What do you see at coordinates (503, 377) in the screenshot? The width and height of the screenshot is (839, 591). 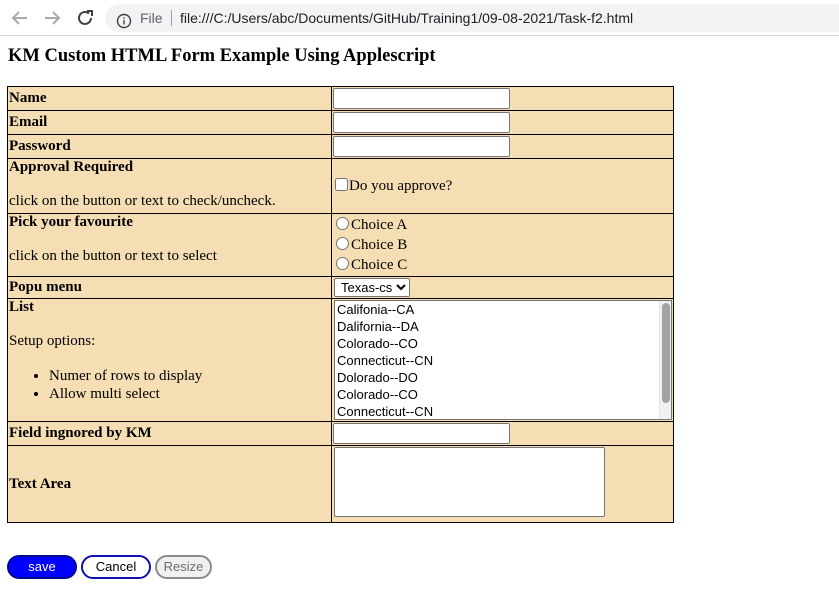 I see `list-option: Dolorado--DO` at bounding box center [503, 377].